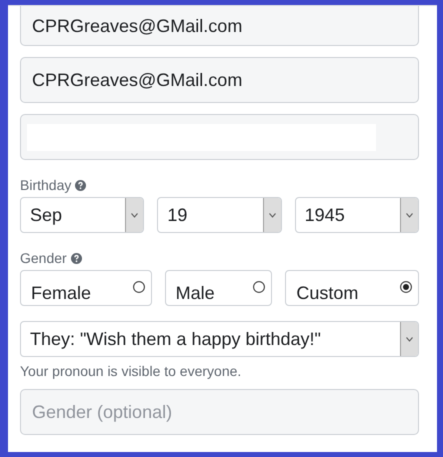 The width and height of the screenshot is (443, 457). I want to click on pronoun-select: They: "Wish them a happy birthday!", so click(219, 339).